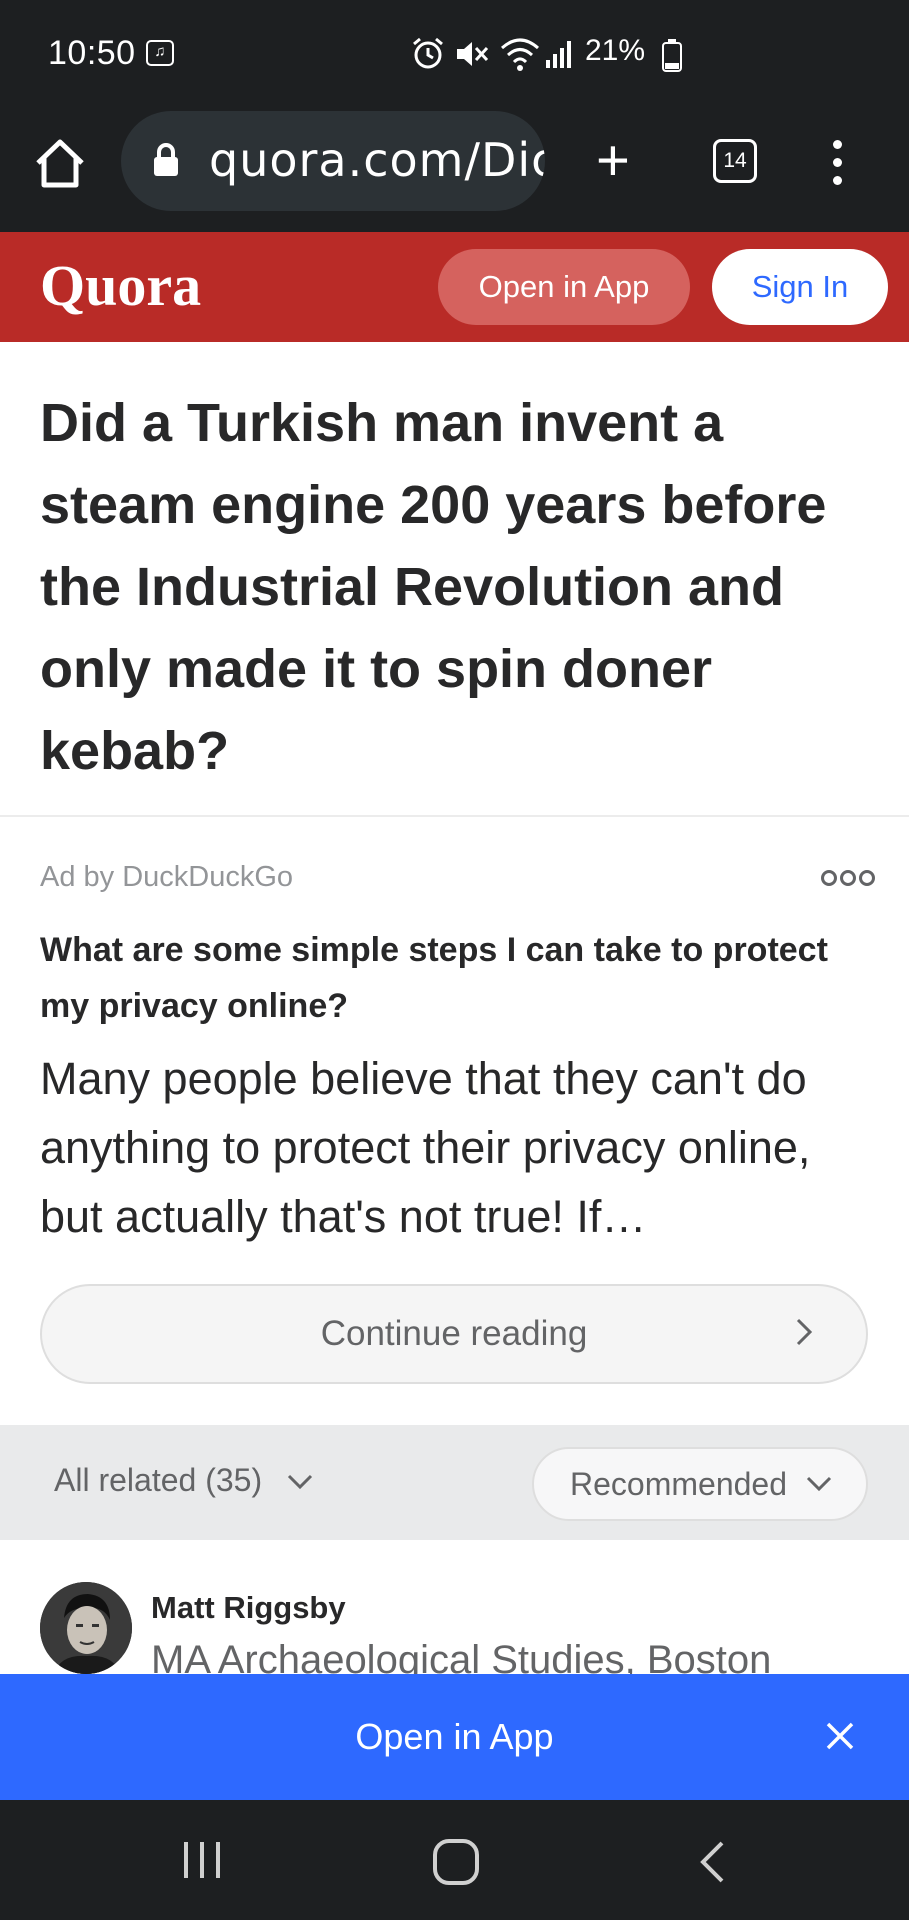 The width and height of the screenshot is (909, 1920). I want to click on home-nav-icon, so click(457, 1862).